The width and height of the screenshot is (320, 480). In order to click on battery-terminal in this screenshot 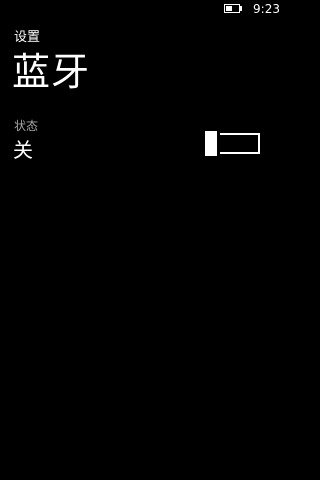, I will do `click(241, 8)`.